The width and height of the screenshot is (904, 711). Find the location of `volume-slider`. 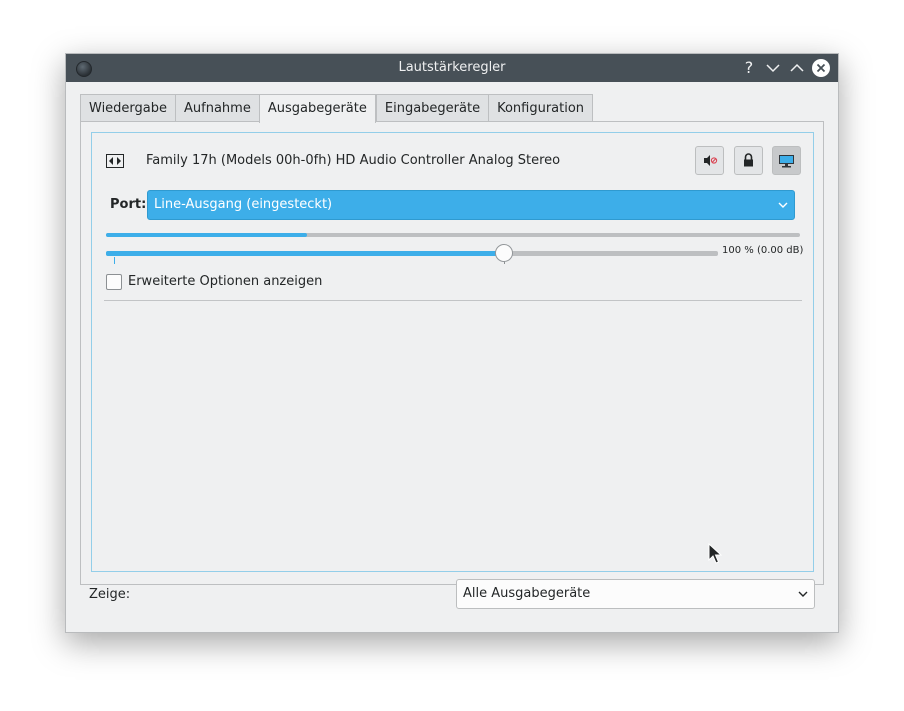

volume-slider is located at coordinates (412, 254).